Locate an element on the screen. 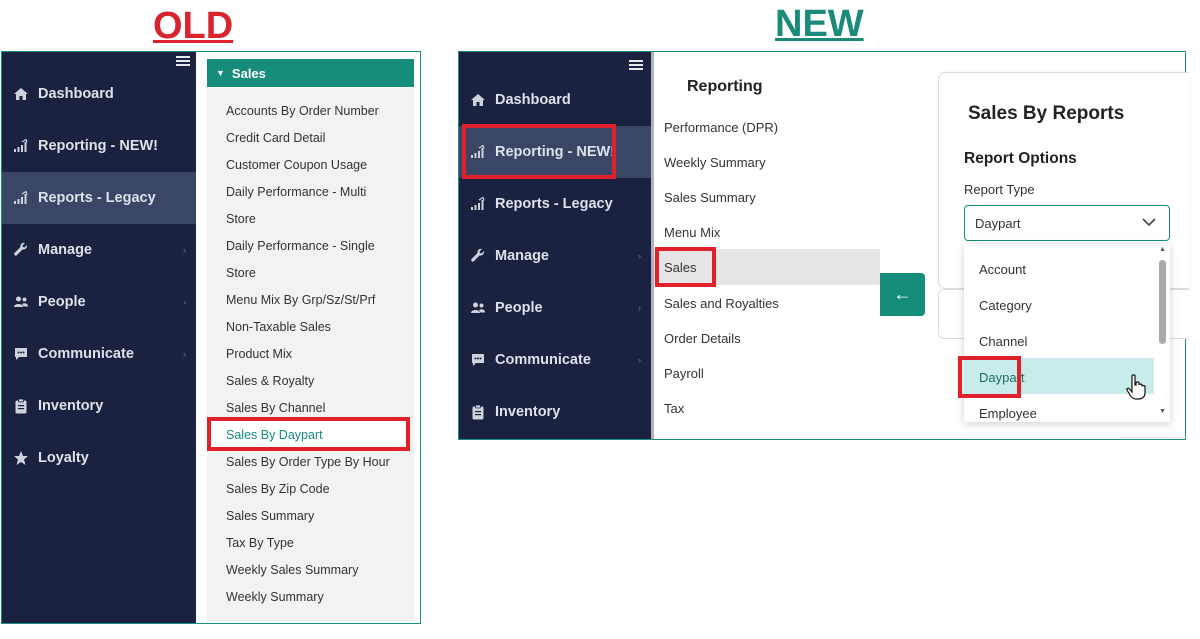 The image size is (1200, 639). back-arrow-button: ← is located at coordinates (902, 294).